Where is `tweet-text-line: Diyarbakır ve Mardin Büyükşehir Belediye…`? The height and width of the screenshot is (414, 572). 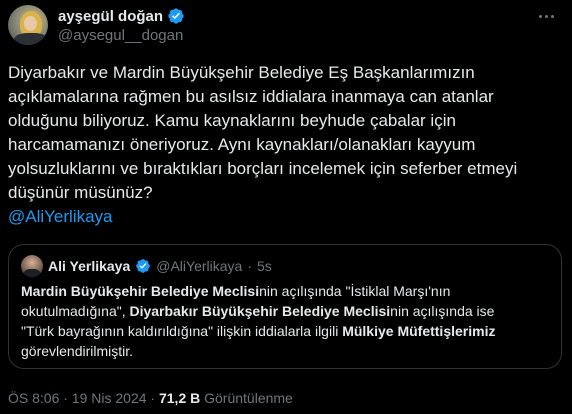 tweet-text-line: Diyarbakır ve Mardin Büyükşehir Belediye… is located at coordinates (241, 72).